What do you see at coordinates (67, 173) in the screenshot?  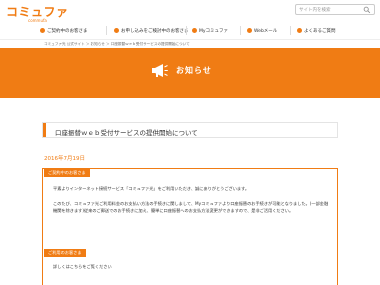 I see `category-badge: ご契約中のお客さま` at bounding box center [67, 173].